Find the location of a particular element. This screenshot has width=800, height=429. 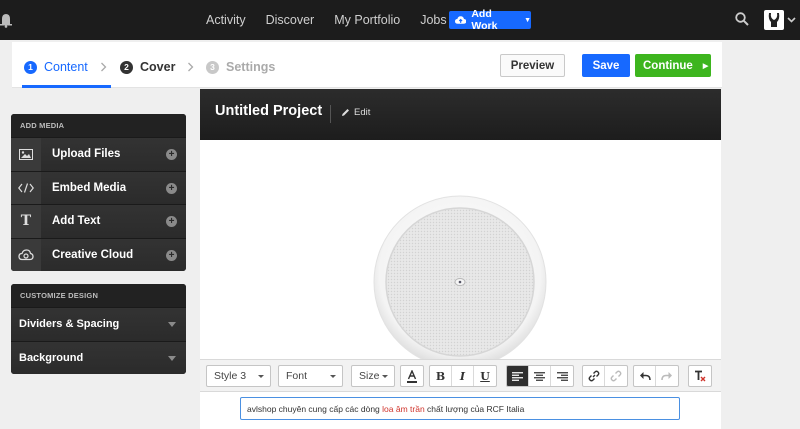

image-icon is located at coordinates (26, 154).